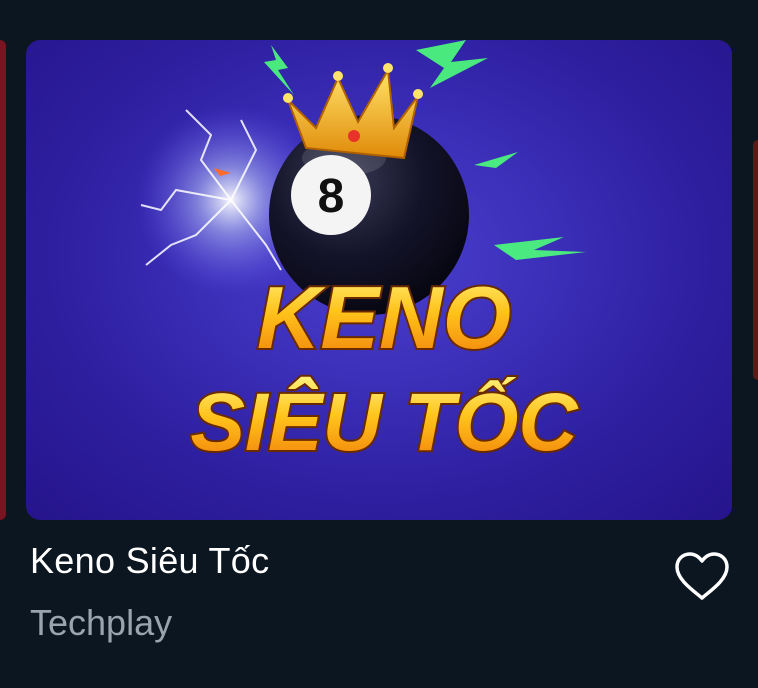 The image size is (758, 688). I want to click on game-title: Keno Siêu Tốc, so click(149, 561).